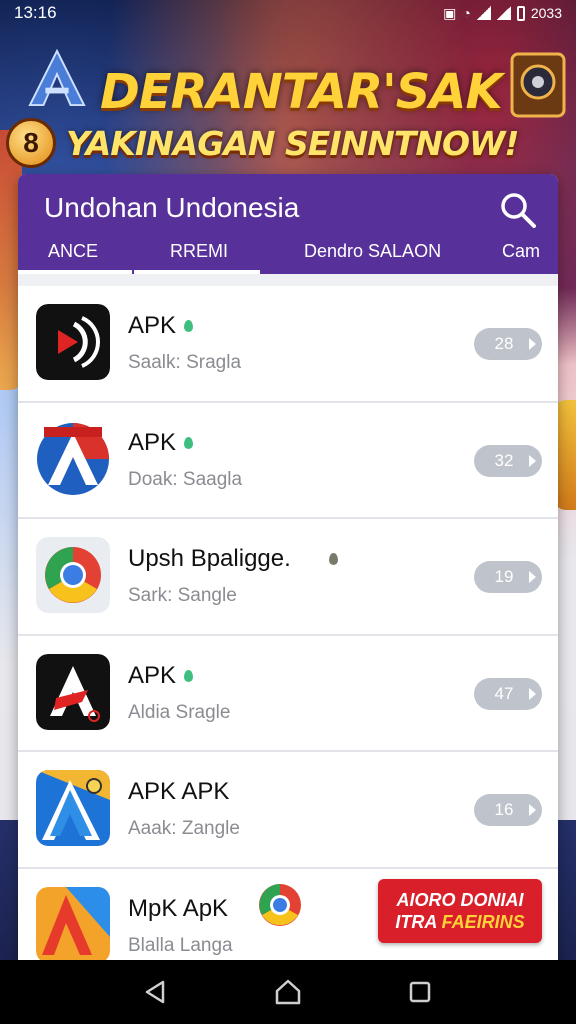 The image size is (576, 1024). Describe the element at coordinates (178, 908) in the screenshot. I see `app-name: MpK ApK` at that location.